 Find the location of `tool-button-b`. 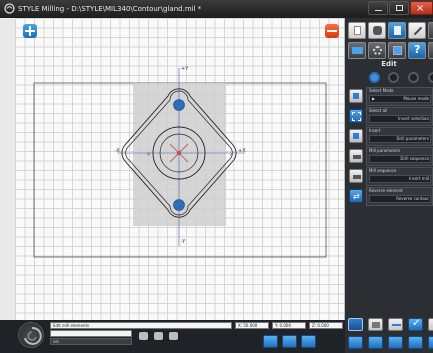

tool-button-b is located at coordinates (375, 342).